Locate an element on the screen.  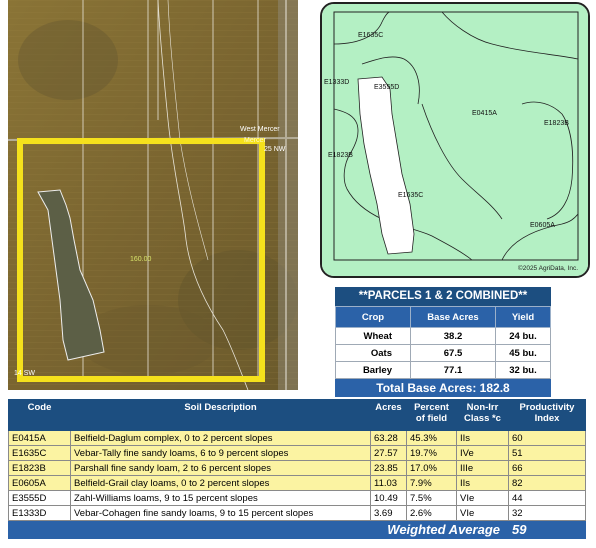
soil-description-header: Soil Description is located at coordinates (220, 415).